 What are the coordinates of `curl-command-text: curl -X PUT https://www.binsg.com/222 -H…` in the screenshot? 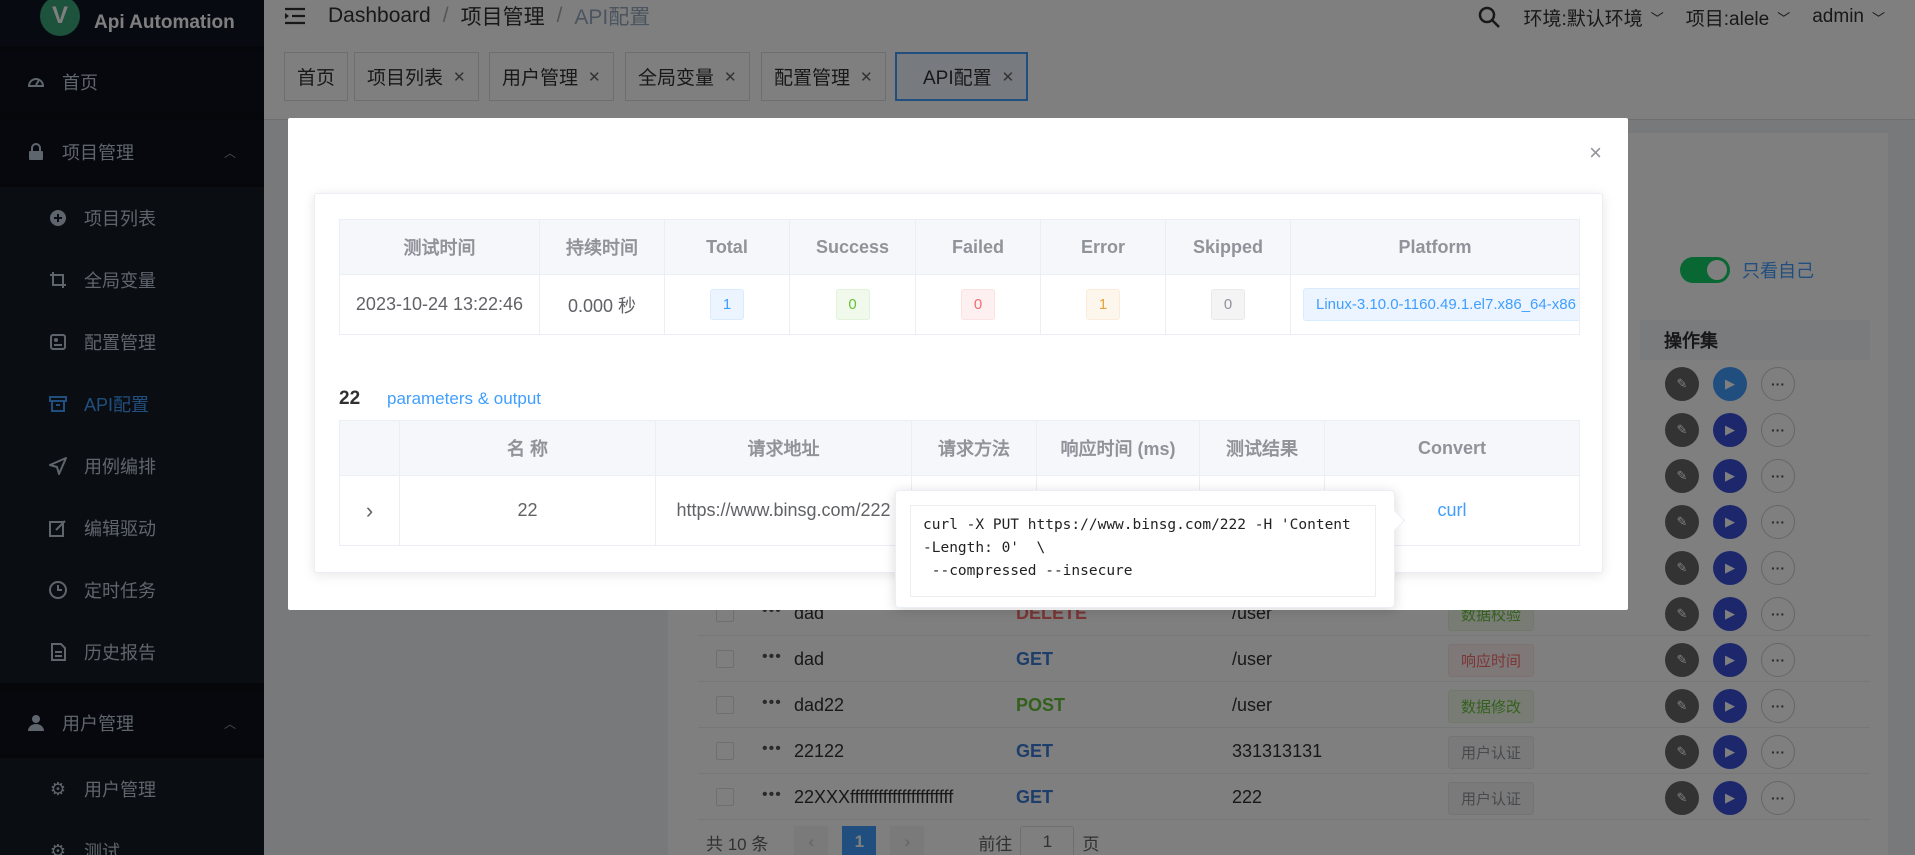 It's located at (1143, 551).